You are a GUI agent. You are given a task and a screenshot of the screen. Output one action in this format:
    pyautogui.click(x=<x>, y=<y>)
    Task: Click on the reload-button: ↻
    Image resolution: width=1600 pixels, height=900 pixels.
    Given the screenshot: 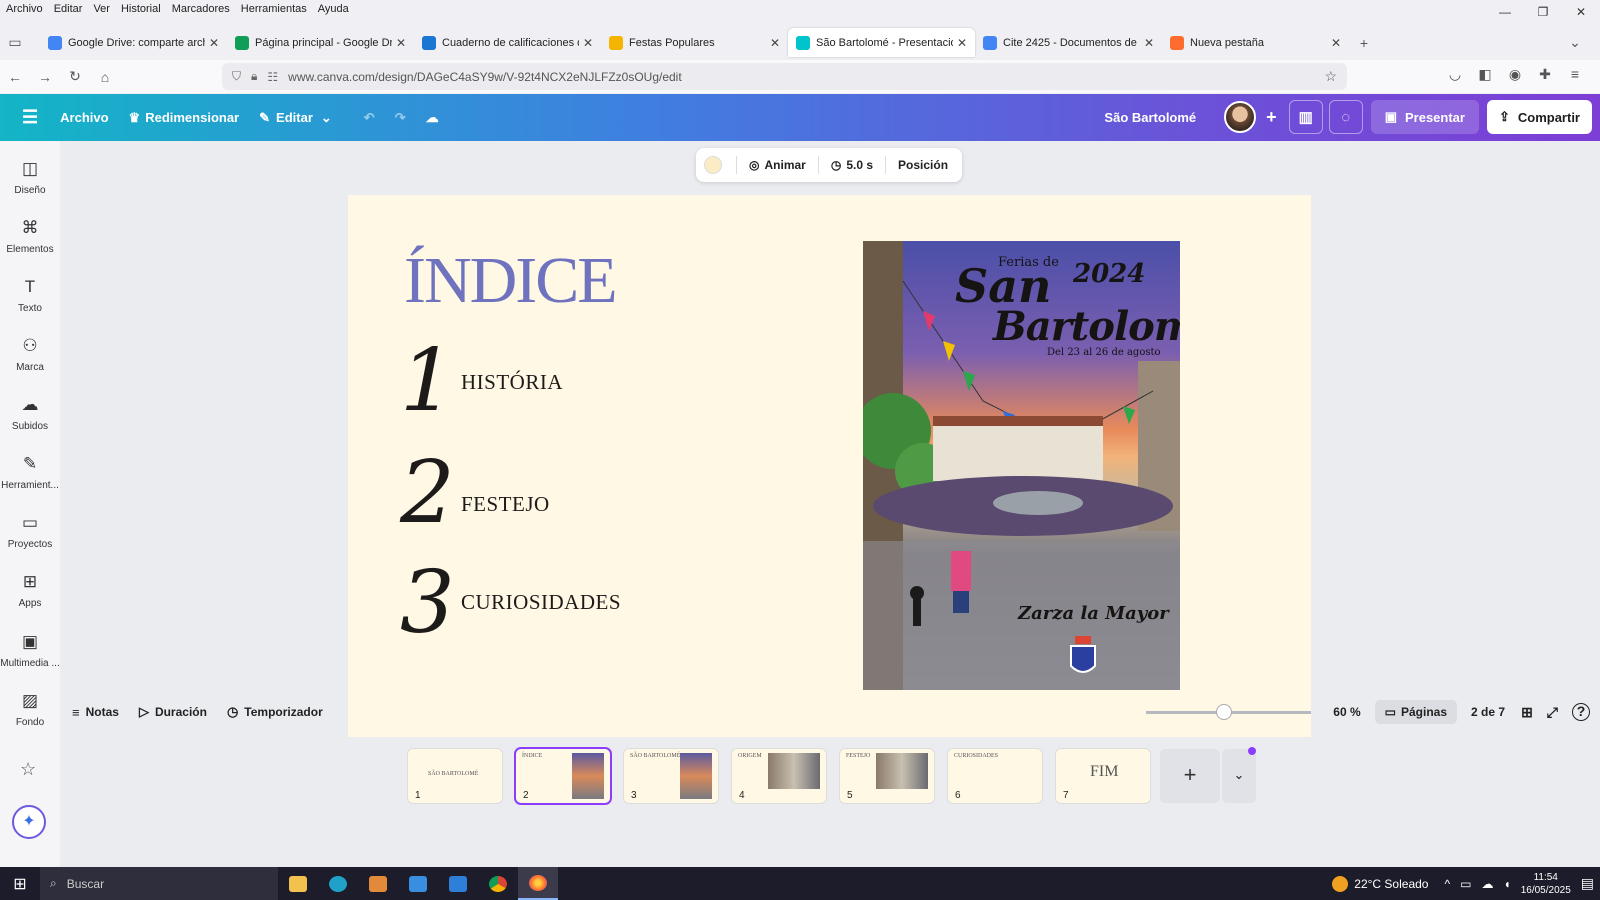 What is the action you would take?
    pyautogui.click(x=75, y=76)
    